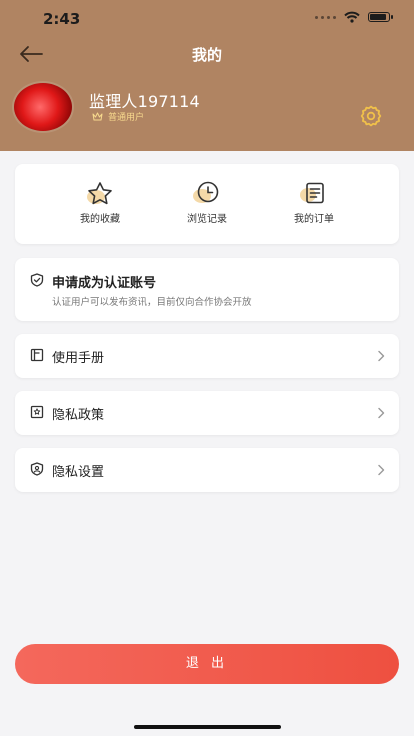 The height and width of the screenshot is (736, 414). What do you see at coordinates (371, 116) in the screenshot?
I see `gear-icon` at bounding box center [371, 116].